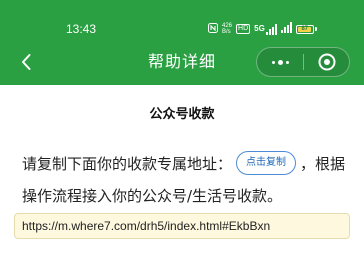 The width and height of the screenshot is (364, 262). I want to click on signal-bars-secondary-icon, so click(286, 29).